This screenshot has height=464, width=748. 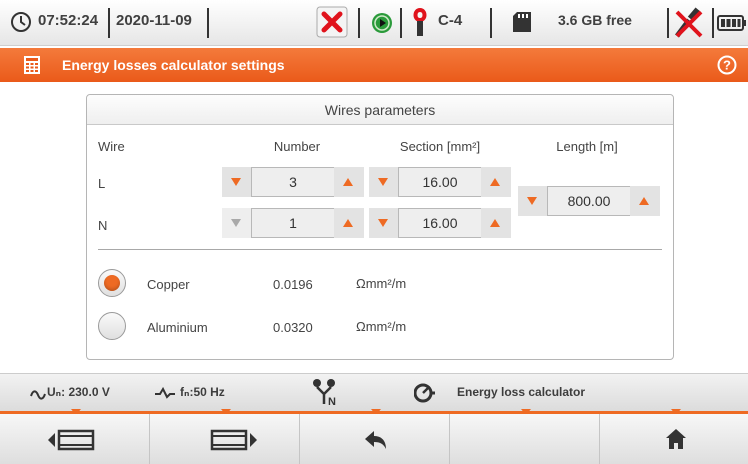 I want to click on material-unit-copper: Ωmm²/m, so click(x=381, y=283).